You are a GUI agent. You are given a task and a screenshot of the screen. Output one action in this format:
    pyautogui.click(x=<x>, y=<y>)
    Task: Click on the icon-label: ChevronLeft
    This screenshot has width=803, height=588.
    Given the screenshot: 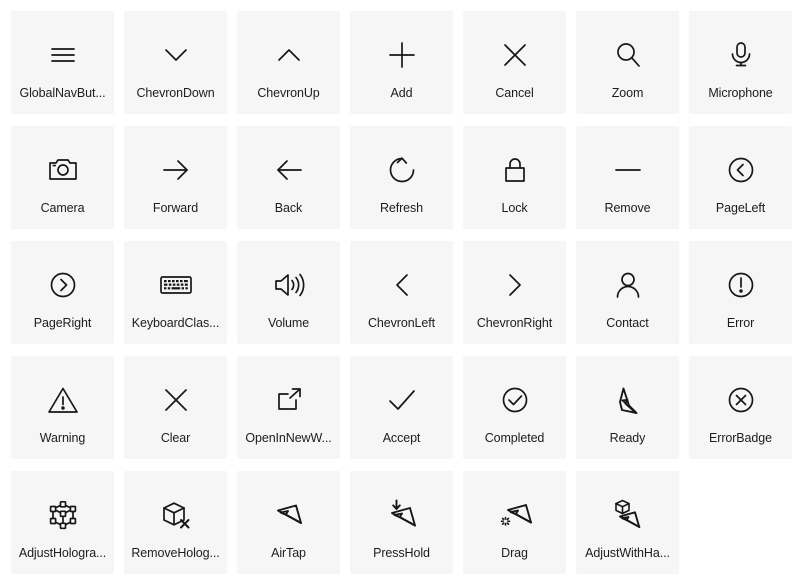 What is the action you would take?
    pyautogui.click(x=401, y=323)
    